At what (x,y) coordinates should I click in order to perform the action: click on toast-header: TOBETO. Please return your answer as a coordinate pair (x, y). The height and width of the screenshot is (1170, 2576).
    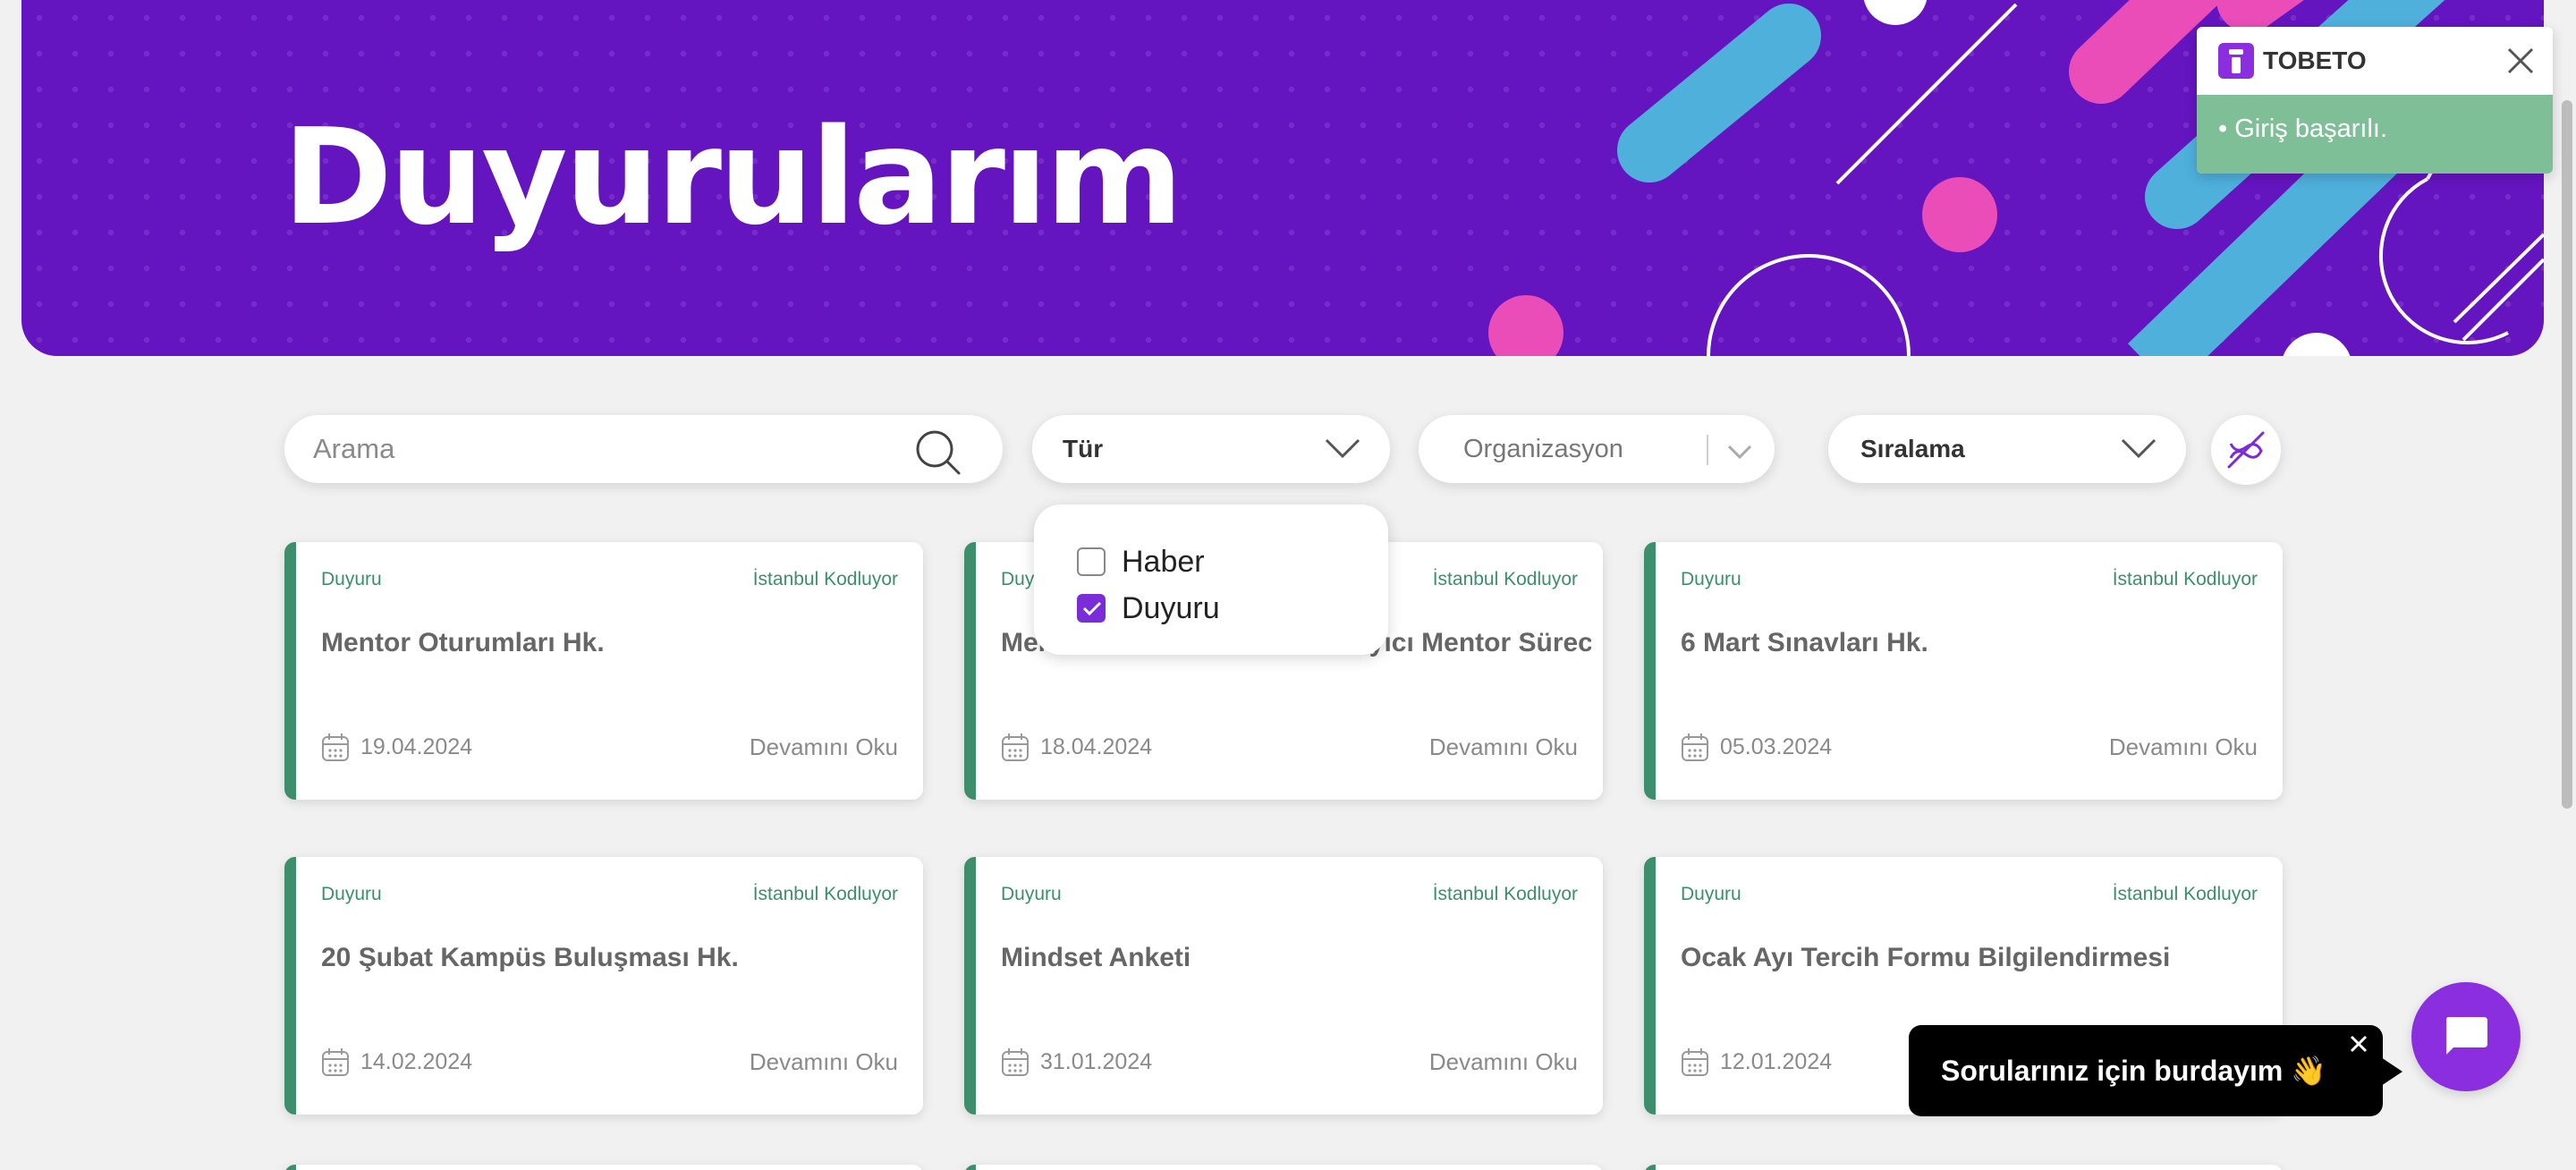
    Looking at the image, I should click on (2375, 61).